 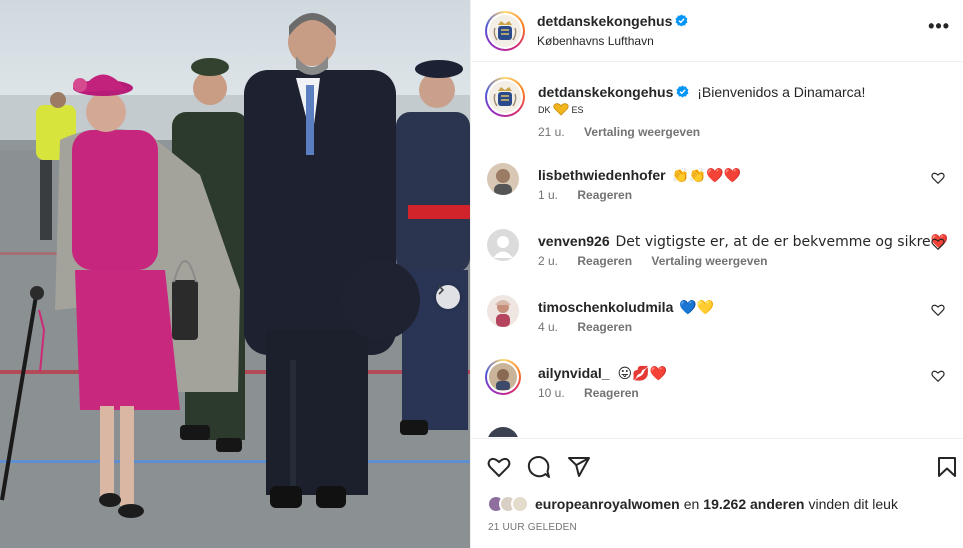 I want to click on comment-username: venven926, so click(x=574, y=241).